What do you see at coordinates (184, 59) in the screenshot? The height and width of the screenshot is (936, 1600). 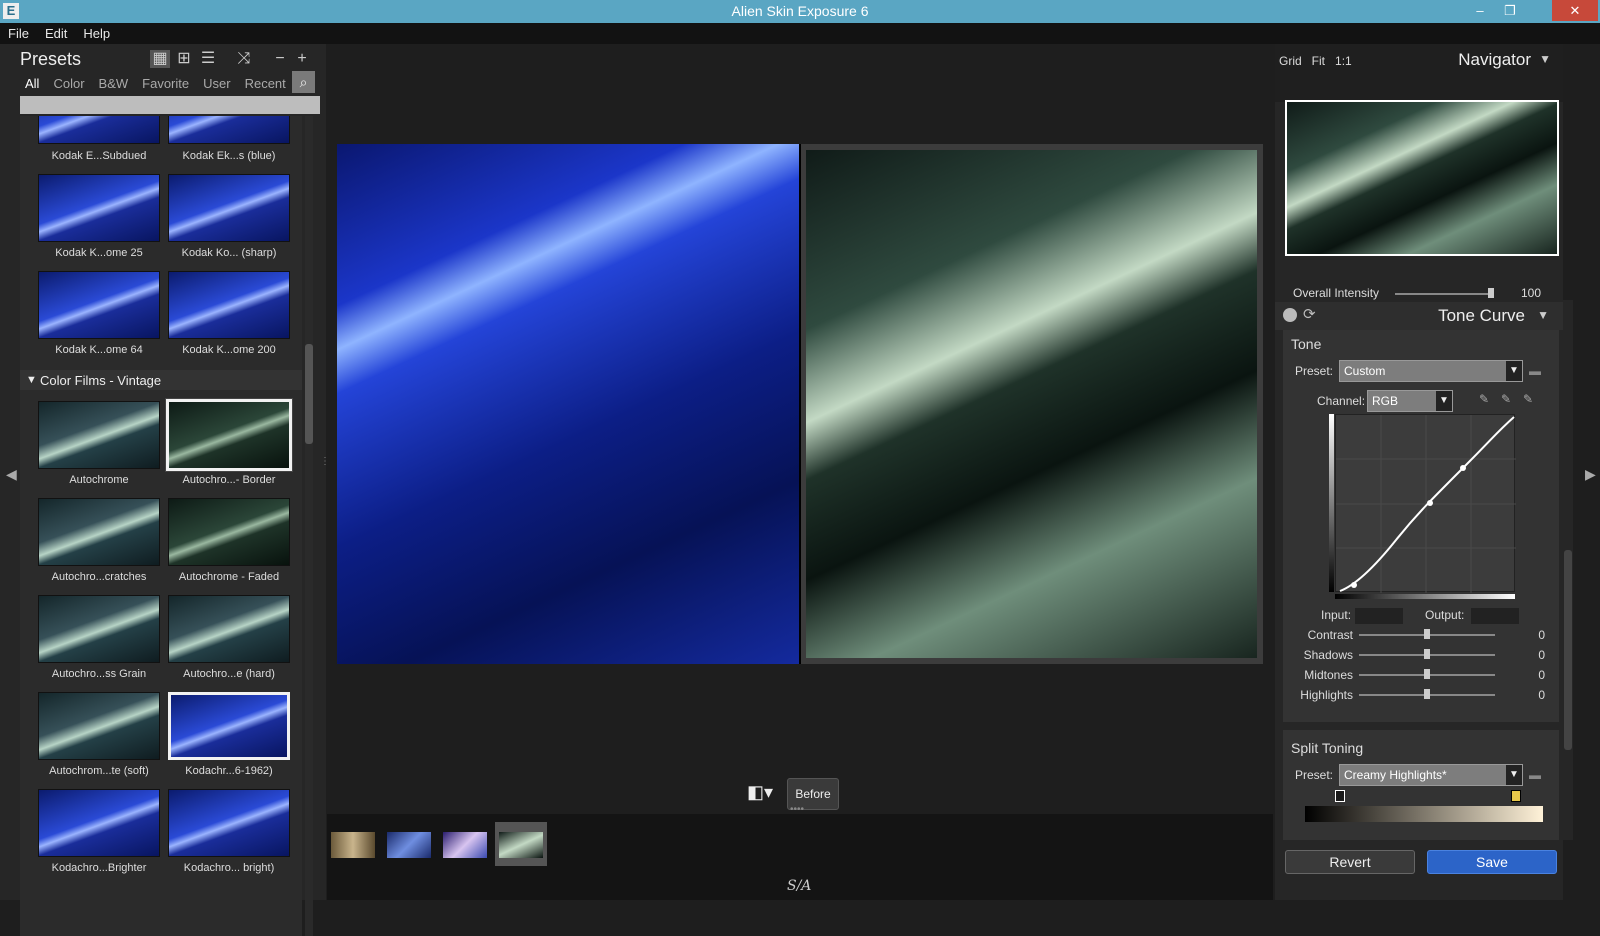 I see `small-grid-icon: ⊞` at bounding box center [184, 59].